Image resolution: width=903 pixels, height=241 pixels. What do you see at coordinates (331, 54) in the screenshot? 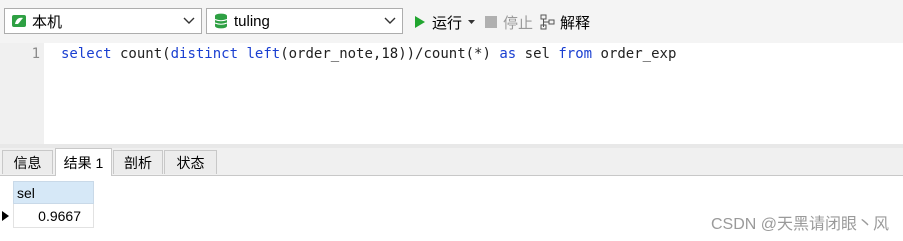
I see `code-text: (order_note,` at bounding box center [331, 54].